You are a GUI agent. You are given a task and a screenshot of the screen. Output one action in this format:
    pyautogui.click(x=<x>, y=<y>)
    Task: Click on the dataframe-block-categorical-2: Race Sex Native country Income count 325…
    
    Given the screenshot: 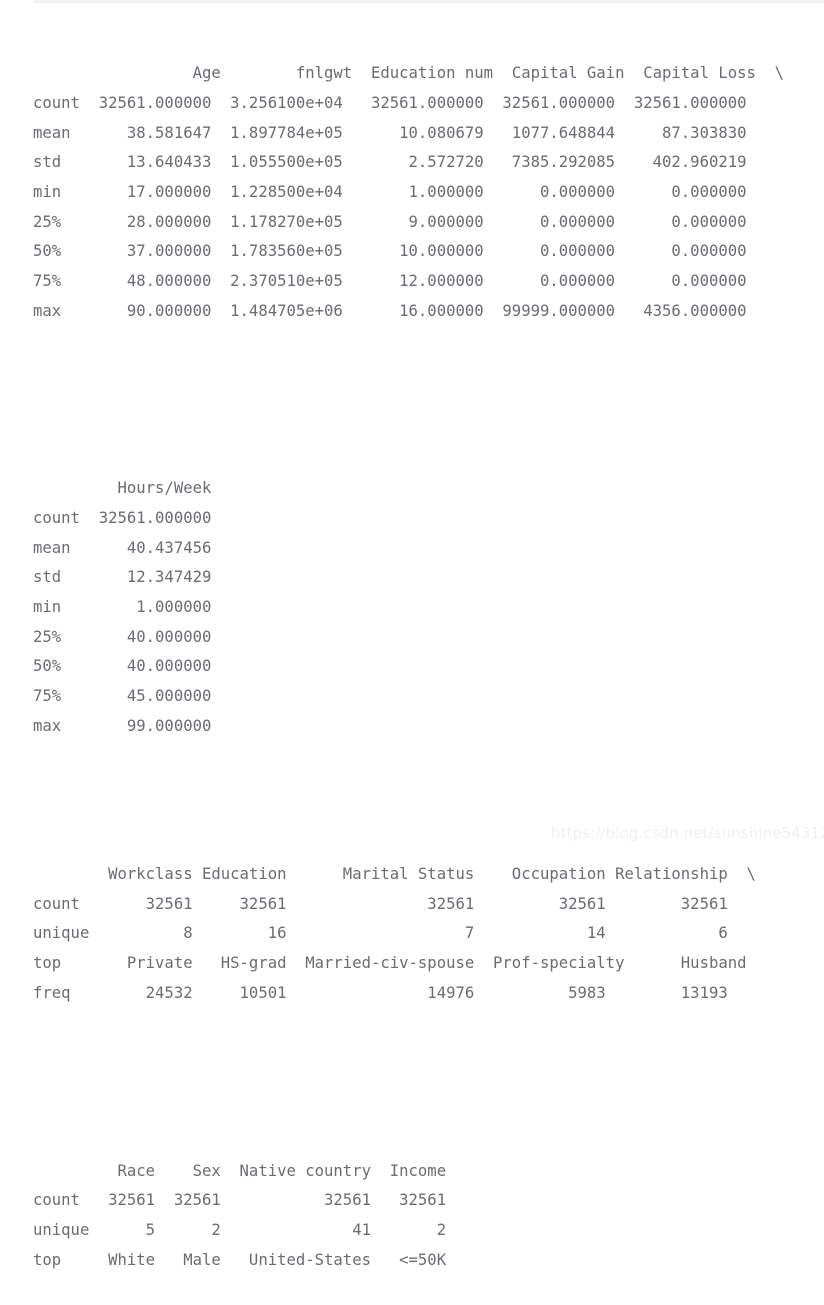 What is the action you would take?
    pyautogui.click(x=240, y=1215)
    